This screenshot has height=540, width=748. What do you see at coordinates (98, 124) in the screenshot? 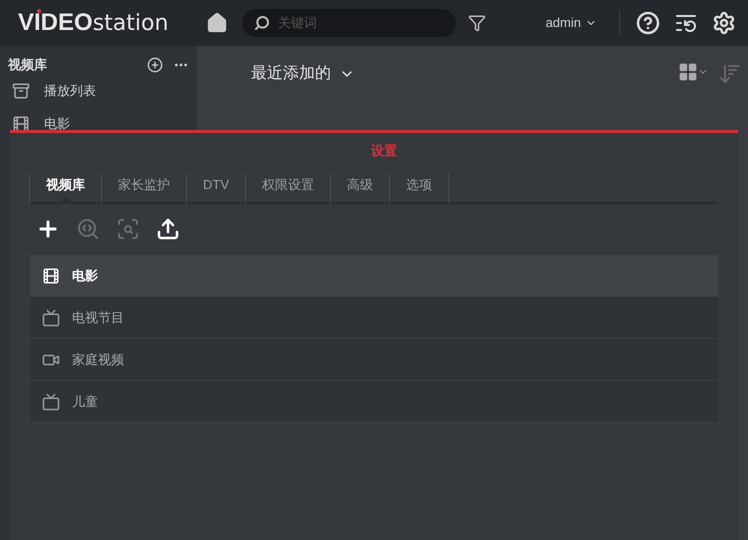
I see `sidebar-item: 电影` at bounding box center [98, 124].